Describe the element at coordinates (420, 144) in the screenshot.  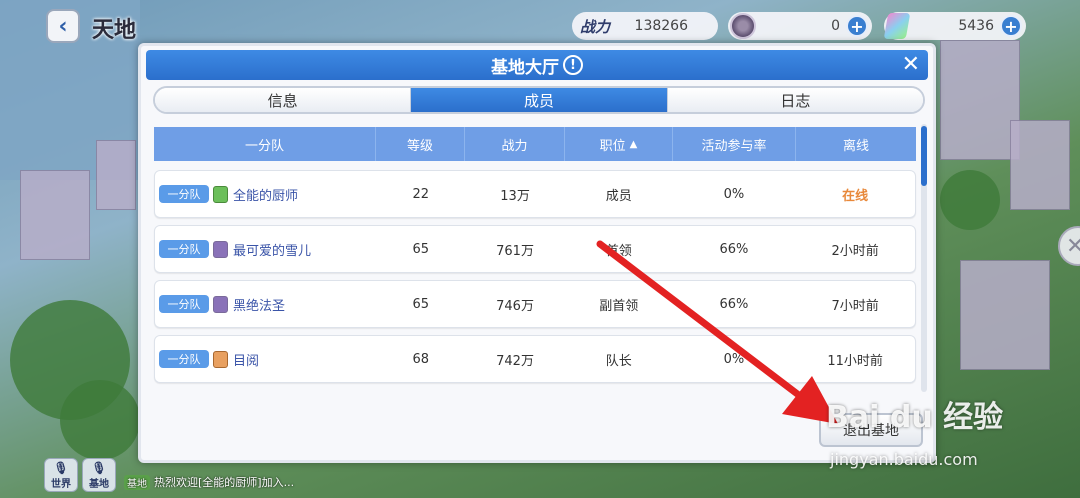
I see `column-header-level: 等级` at that location.